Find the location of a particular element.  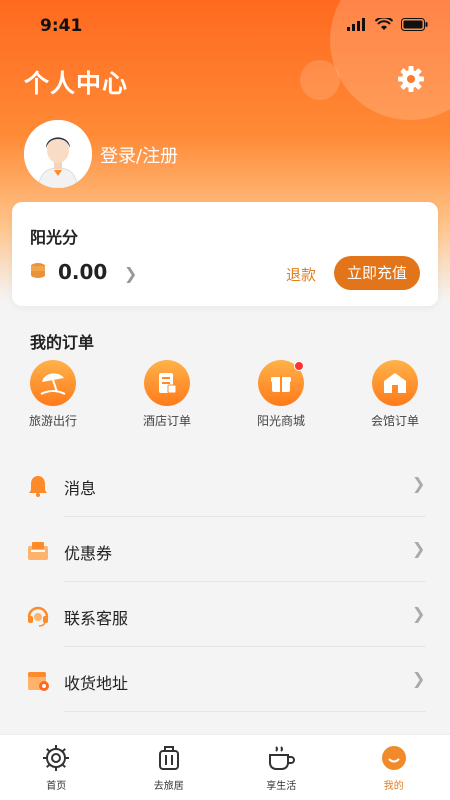

points-amount: 0.00 is located at coordinates (82, 272).